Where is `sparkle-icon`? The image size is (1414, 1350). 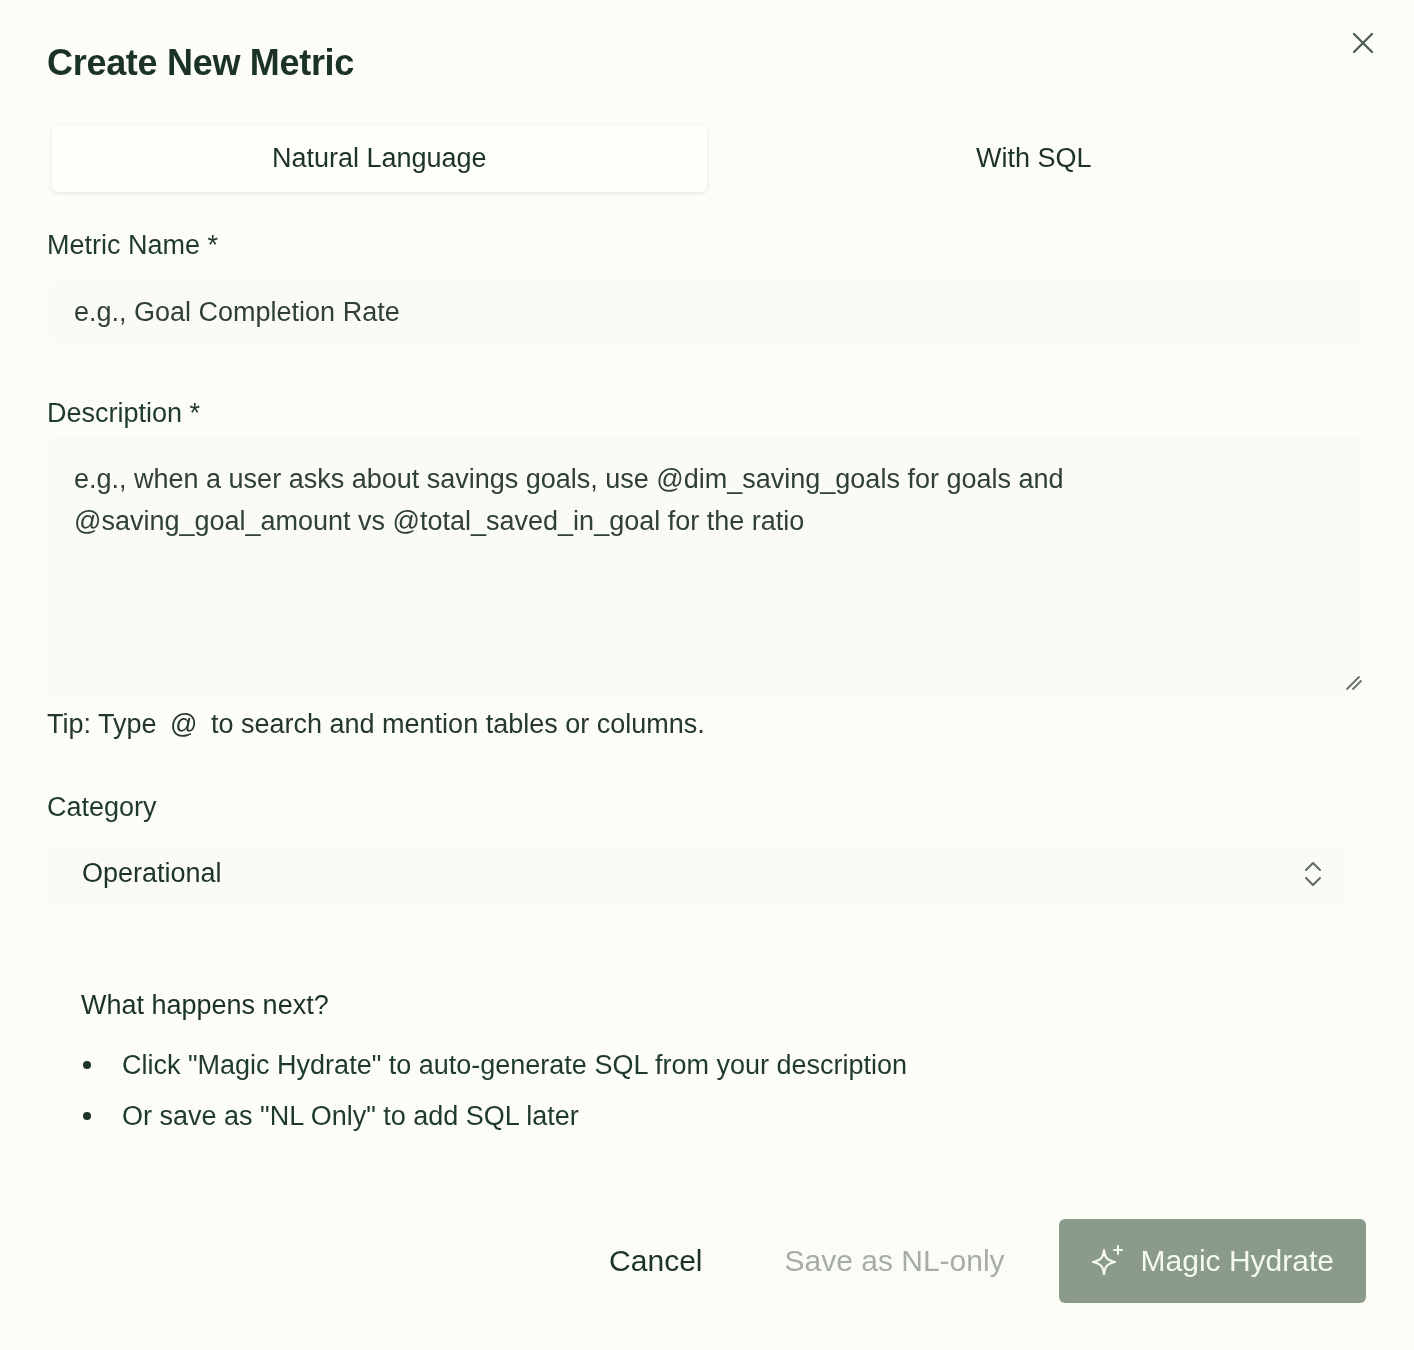
sparkle-icon is located at coordinates (1107, 1261).